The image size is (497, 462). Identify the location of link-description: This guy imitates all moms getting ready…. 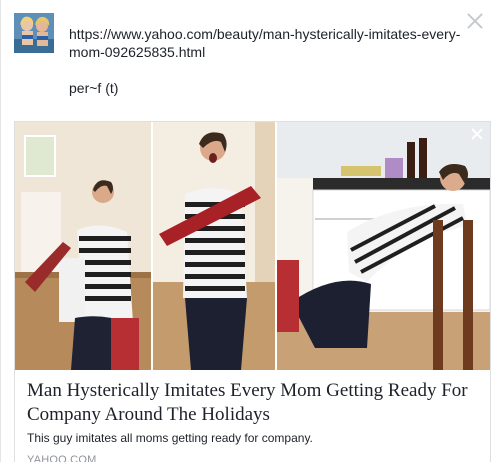
(170, 438).